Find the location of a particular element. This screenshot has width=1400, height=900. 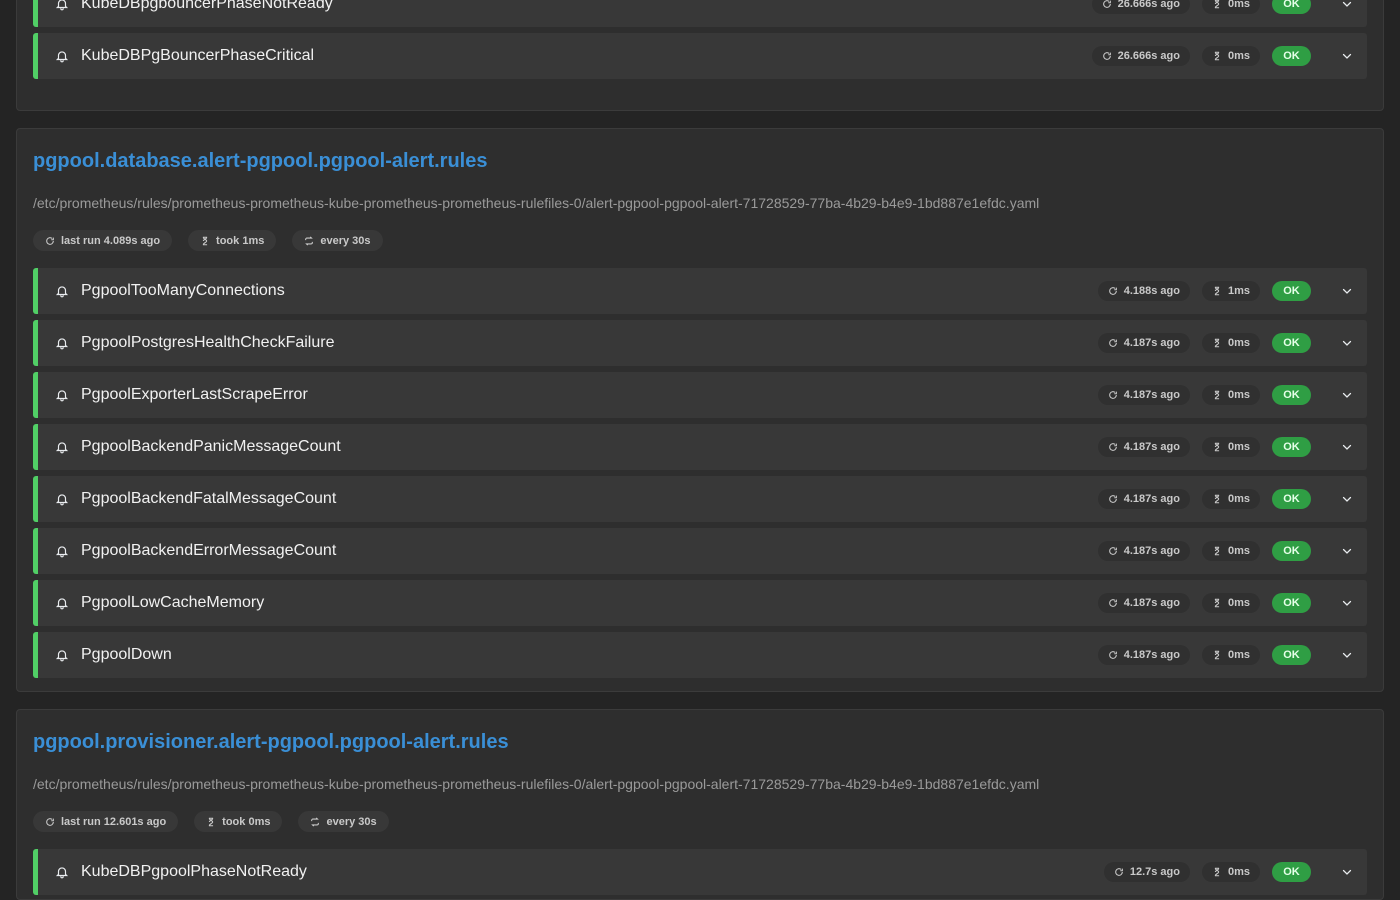

rule-name: KubeDBPgBouncerPhaseCritical is located at coordinates (198, 55).